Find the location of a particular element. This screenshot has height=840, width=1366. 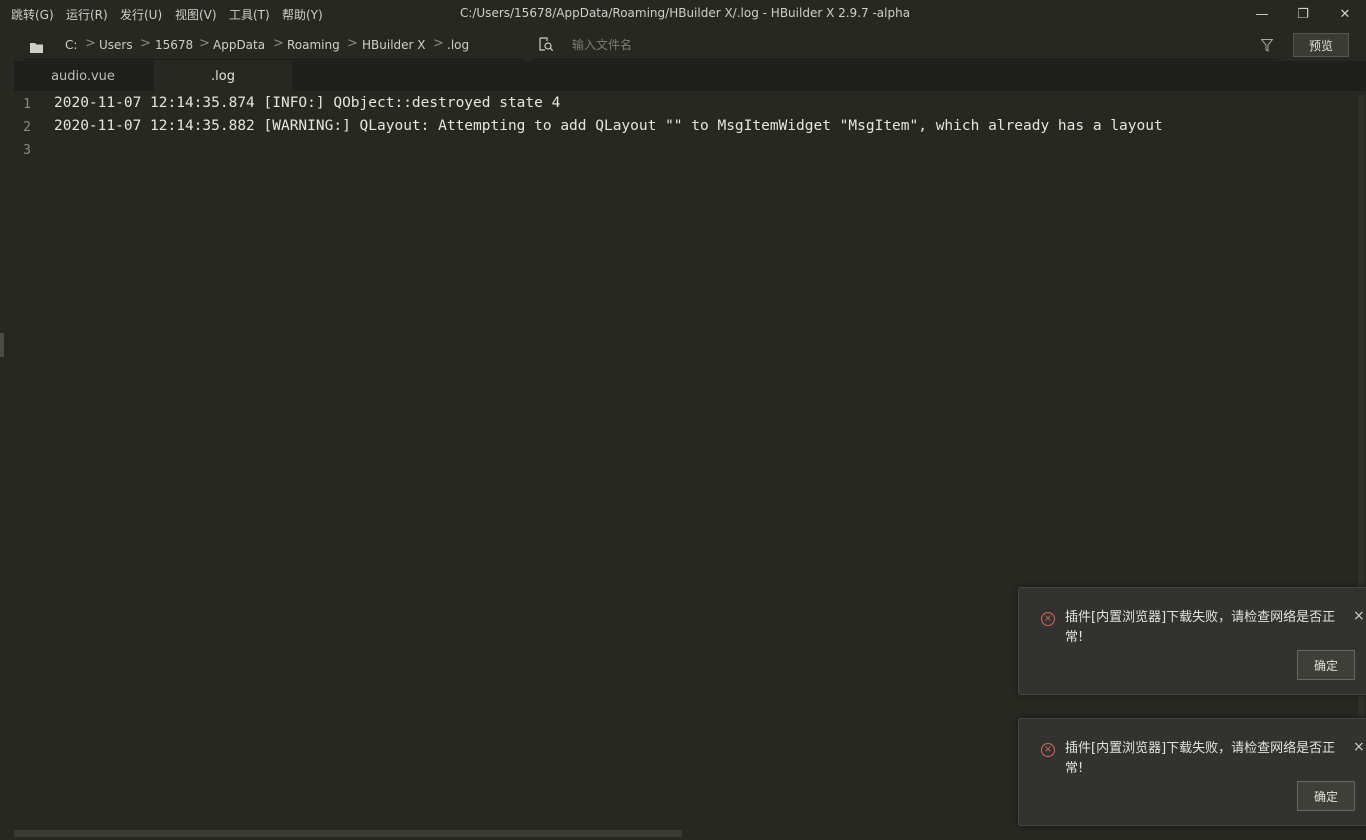

line-number: 3 is located at coordinates (27, 150).